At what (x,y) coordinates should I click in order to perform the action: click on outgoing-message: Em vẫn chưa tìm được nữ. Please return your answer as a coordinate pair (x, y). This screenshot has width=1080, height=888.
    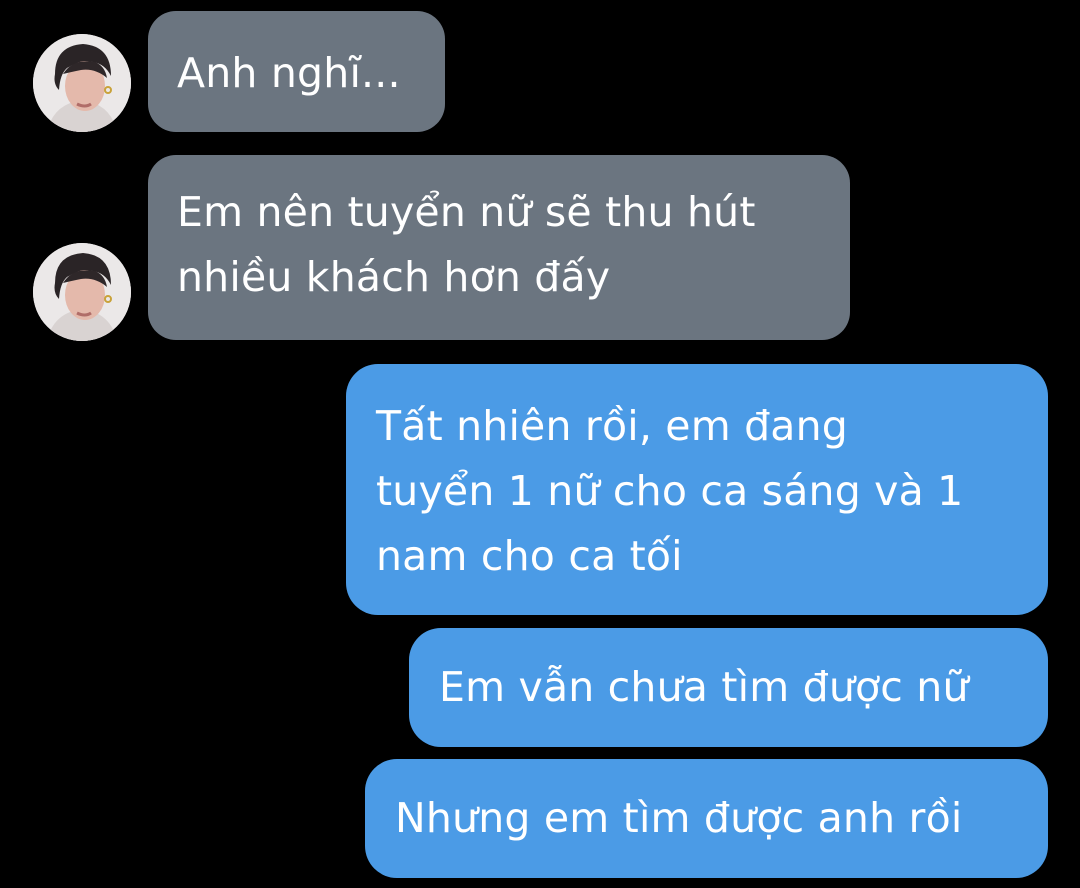
    Looking at the image, I should click on (728, 687).